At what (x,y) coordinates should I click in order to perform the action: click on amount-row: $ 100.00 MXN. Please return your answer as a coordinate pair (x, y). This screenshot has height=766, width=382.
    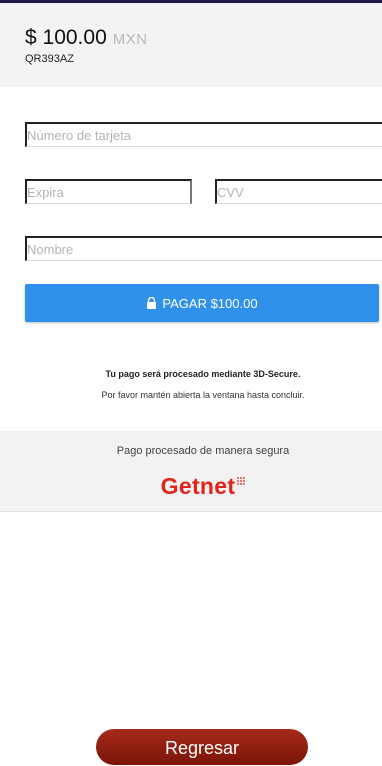
    Looking at the image, I should click on (86, 38).